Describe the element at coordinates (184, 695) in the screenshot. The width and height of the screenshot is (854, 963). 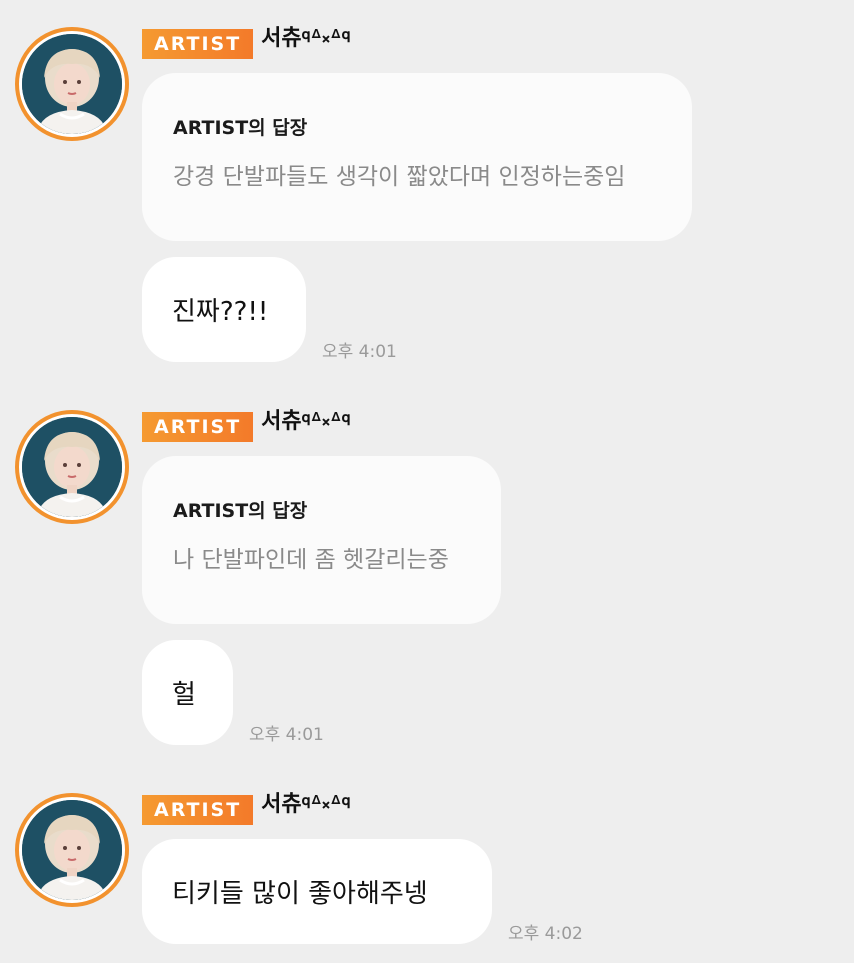
I see `message-text: 헐` at that location.